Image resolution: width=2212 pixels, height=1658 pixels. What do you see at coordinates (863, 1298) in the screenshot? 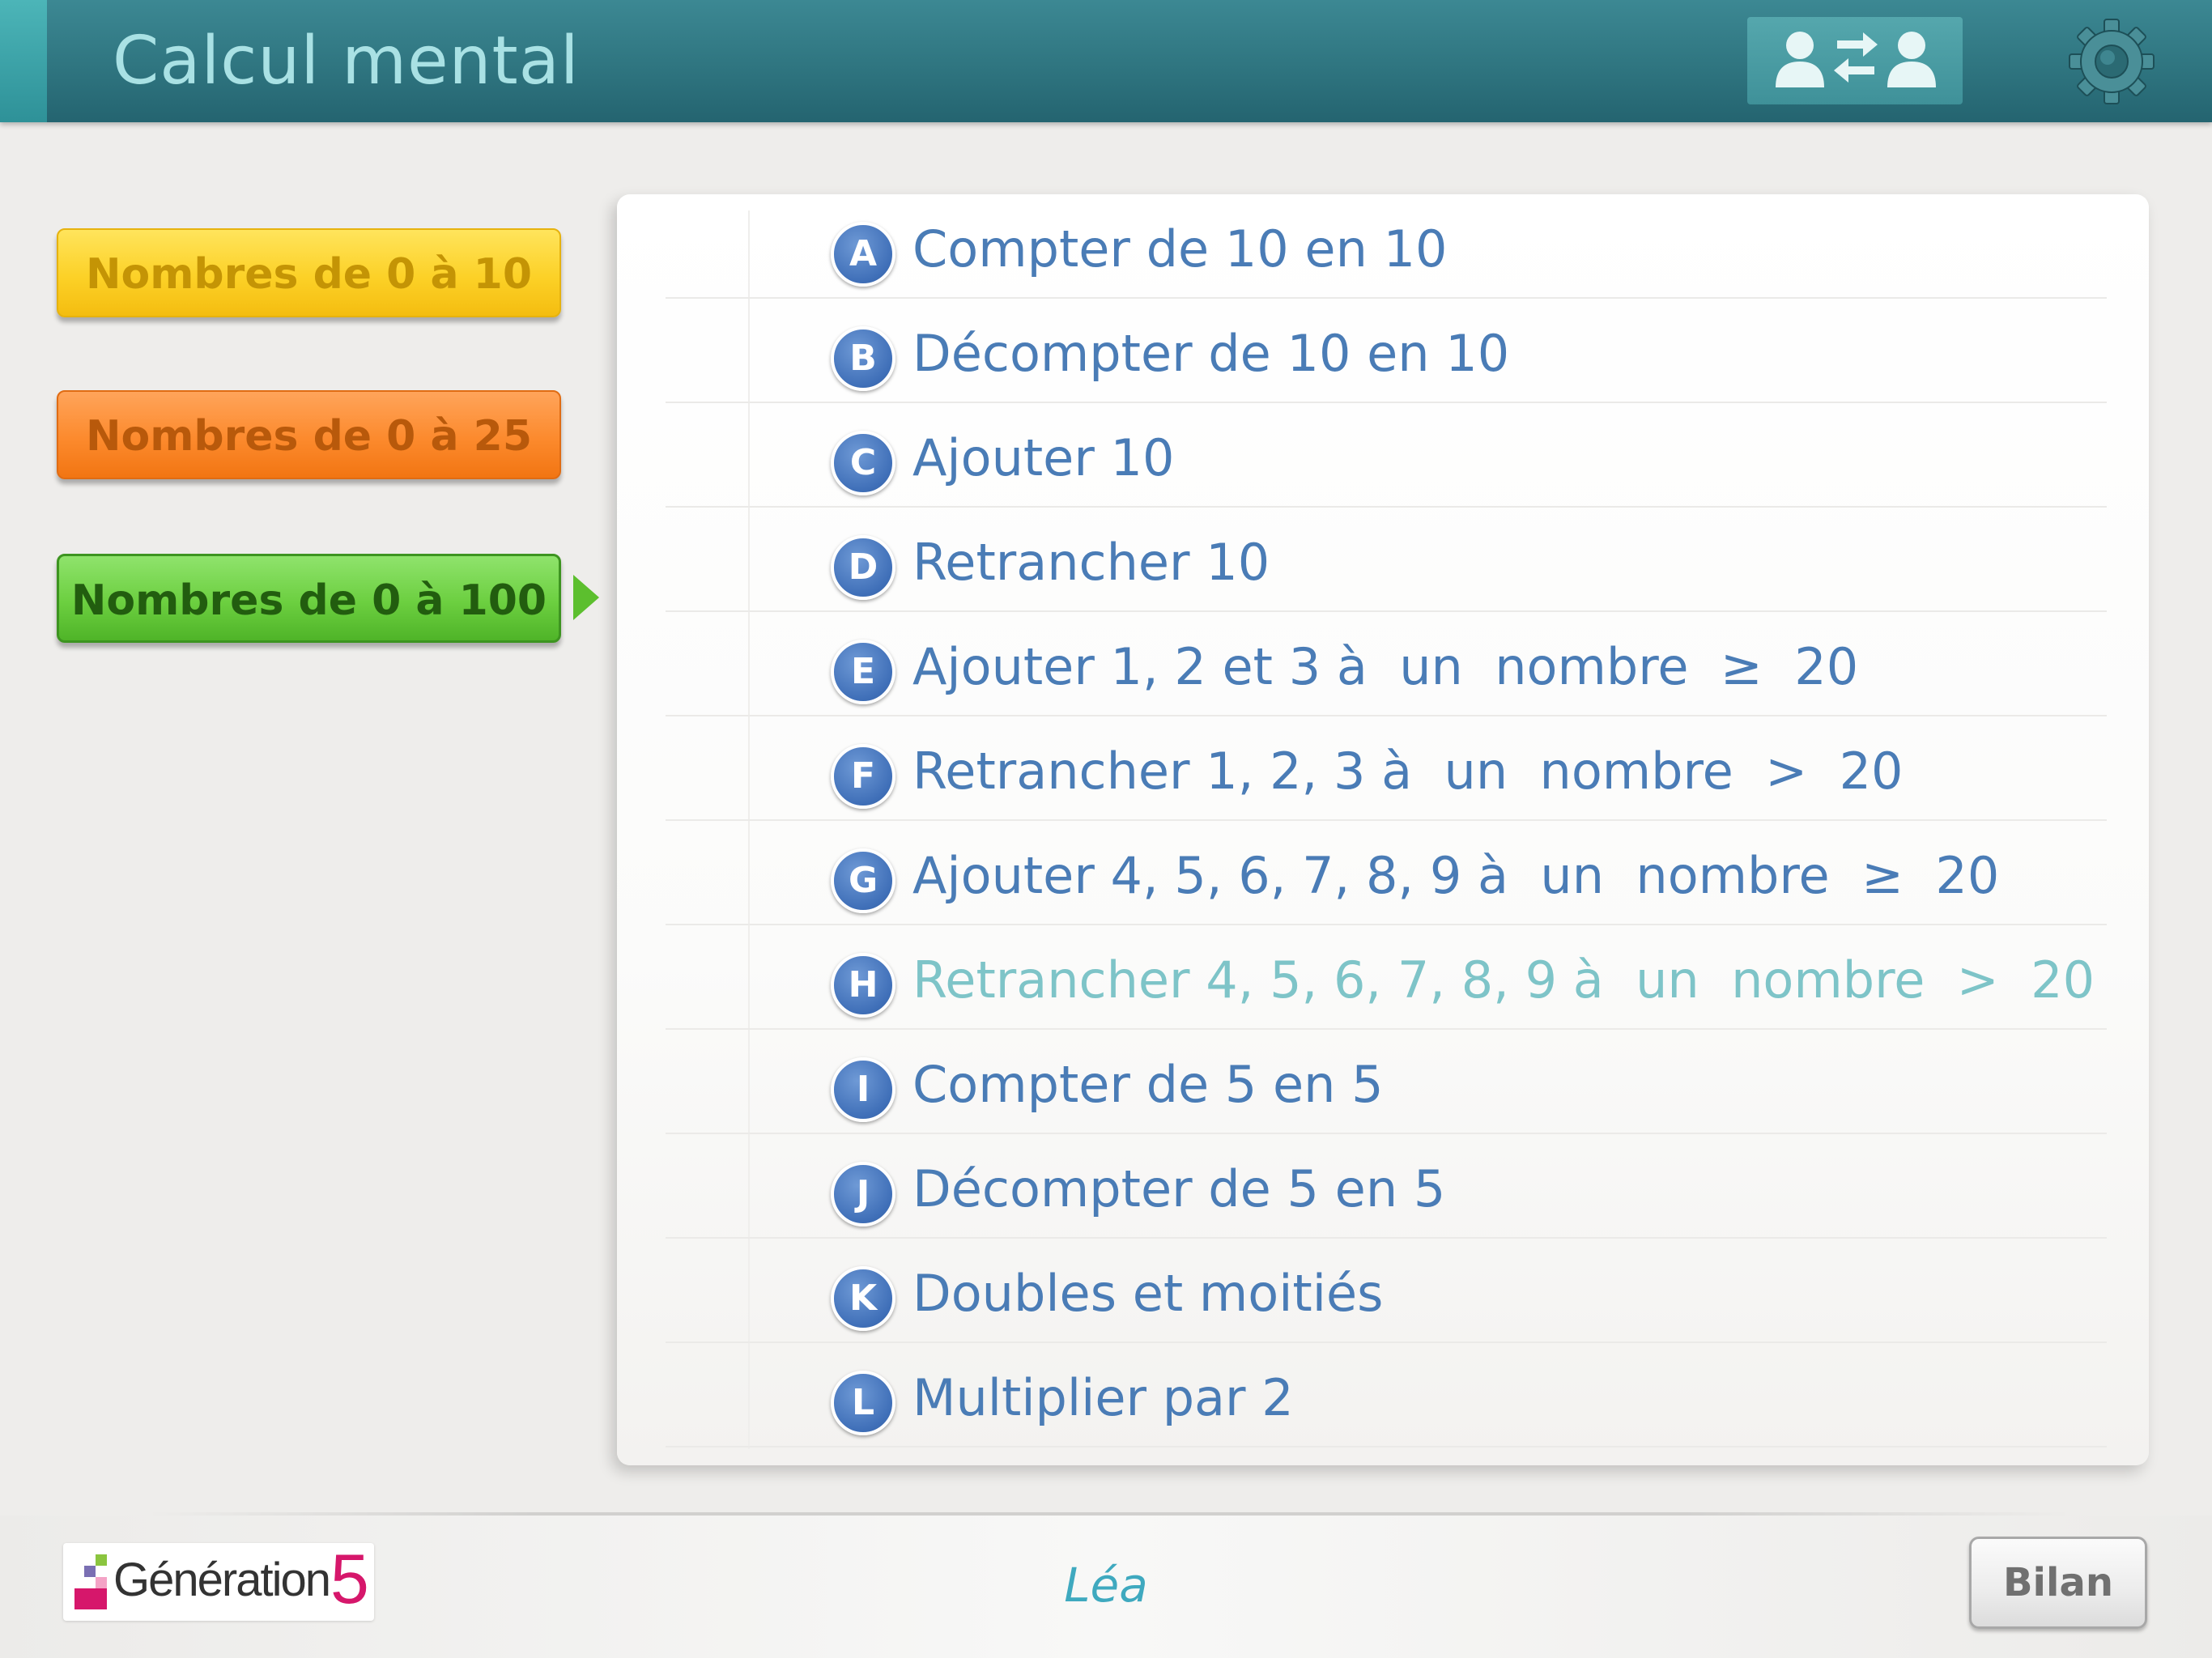
I see `exercise-letter-badge: K` at bounding box center [863, 1298].